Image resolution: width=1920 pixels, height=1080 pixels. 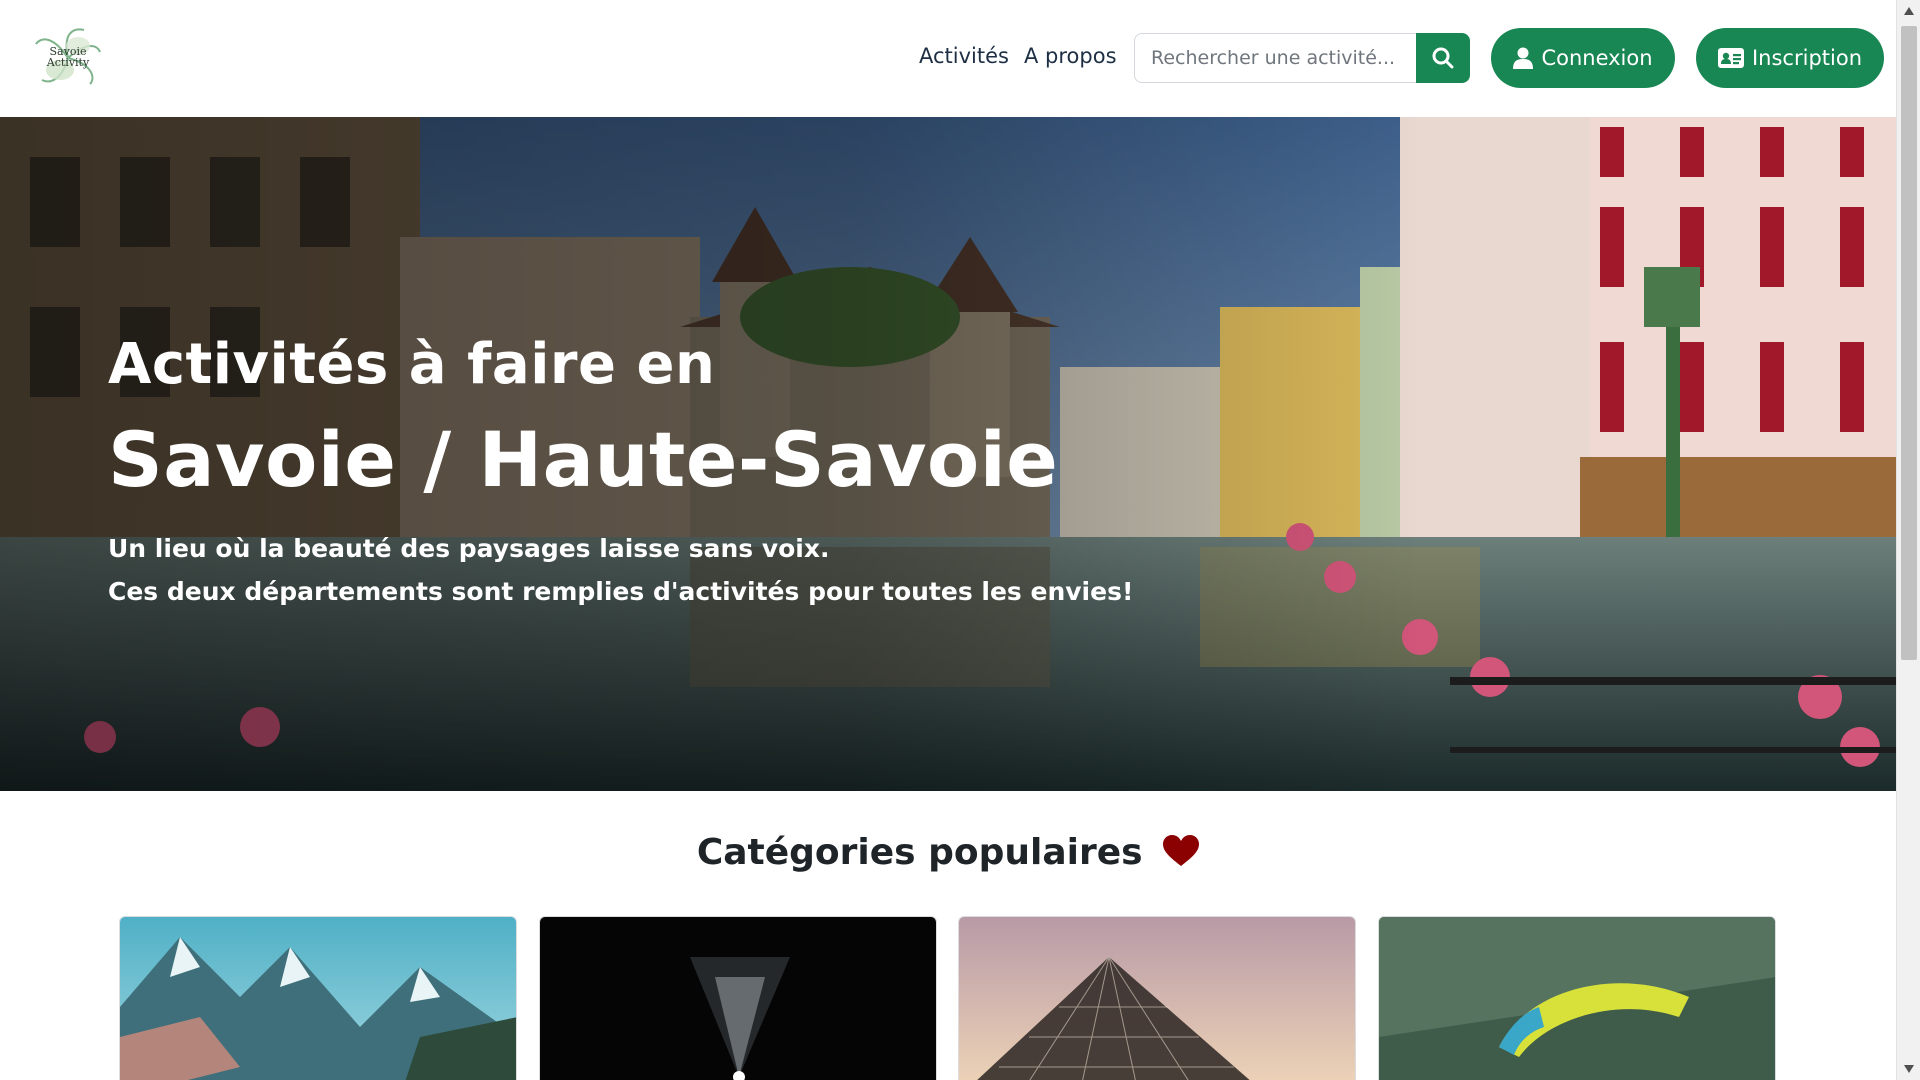 I want to click on search-form, so click(x=1302, y=58).